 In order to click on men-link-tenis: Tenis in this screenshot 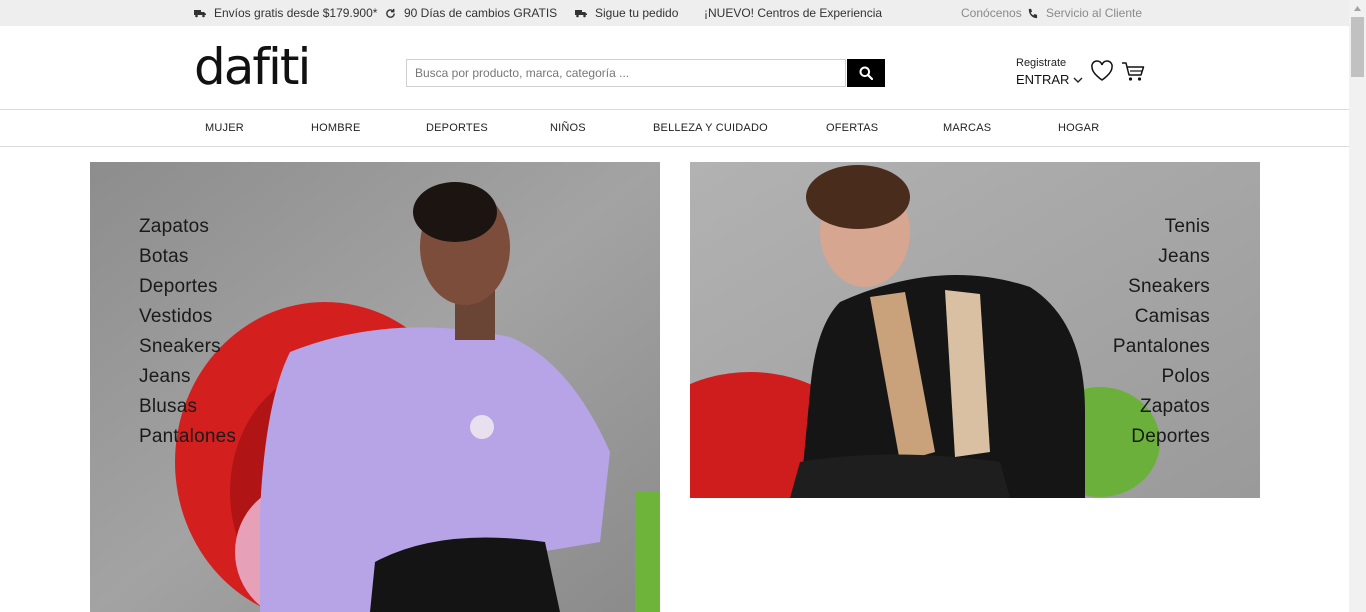, I will do `click(1161, 227)`.